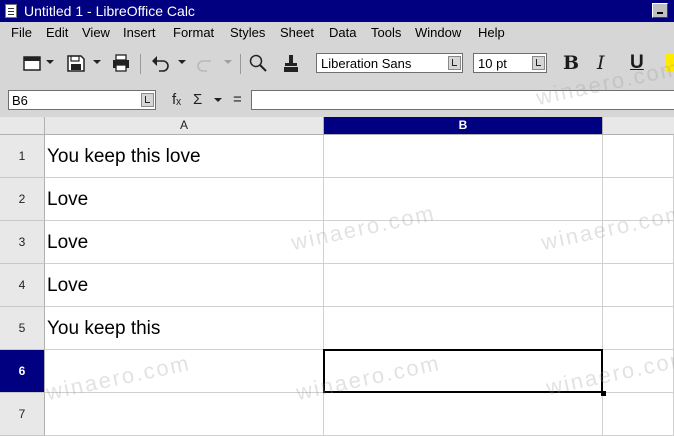 Image resolution: width=674 pixels, height=436 pixels. What do you see at coordinates (176, 100) in the screenshot?
I see `function-wizard-icon: fₓ` at bounding box center [176, 100].